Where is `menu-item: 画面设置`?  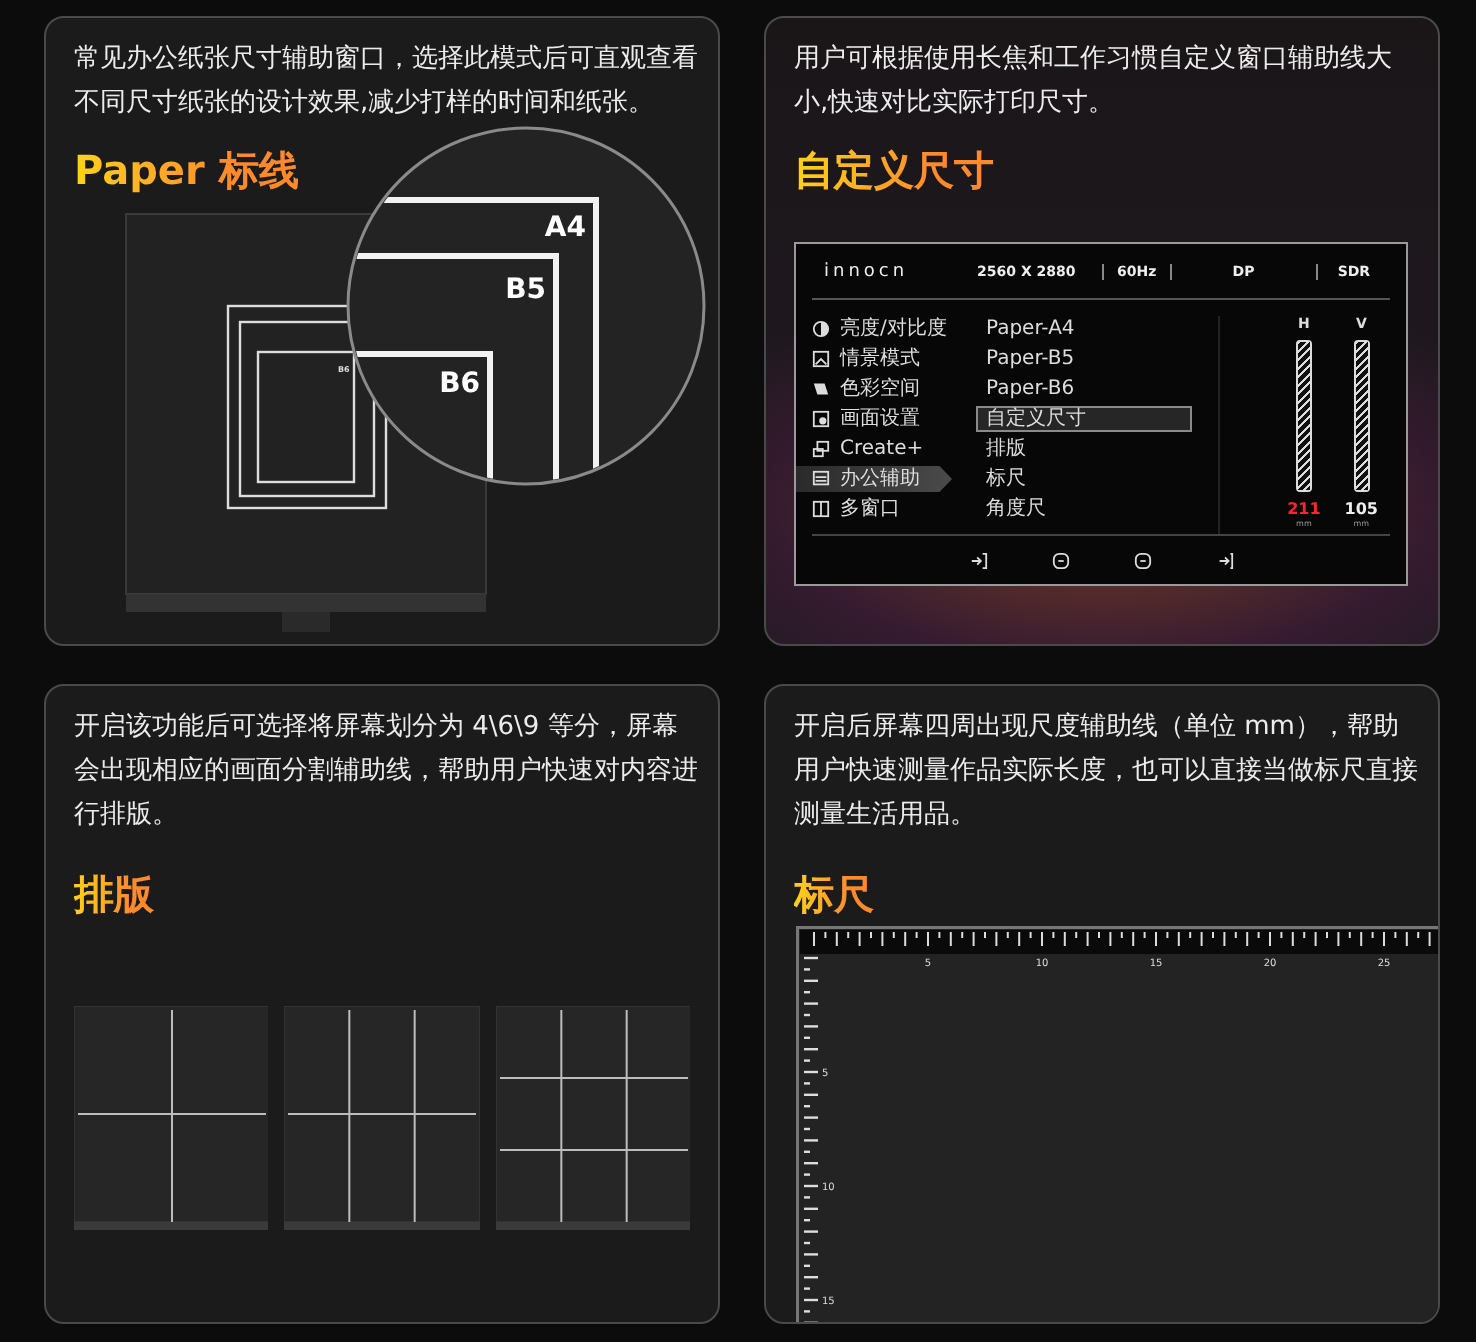 menu-item: 画面设置 is located at coordinates (874, 419).